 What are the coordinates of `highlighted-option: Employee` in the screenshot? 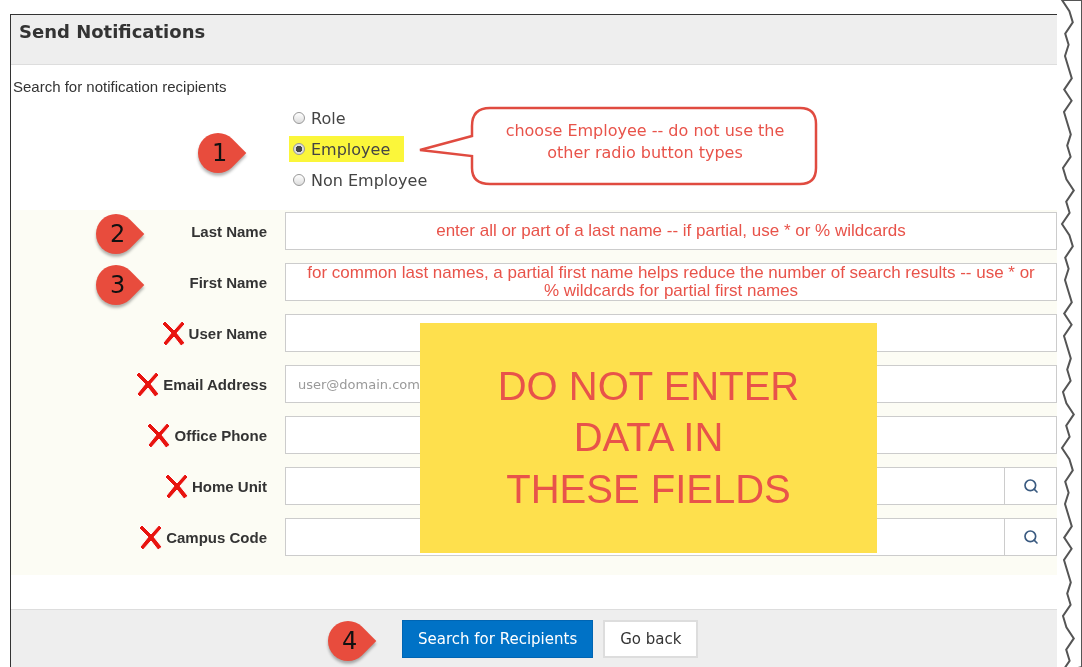 It's located at (347, 149).